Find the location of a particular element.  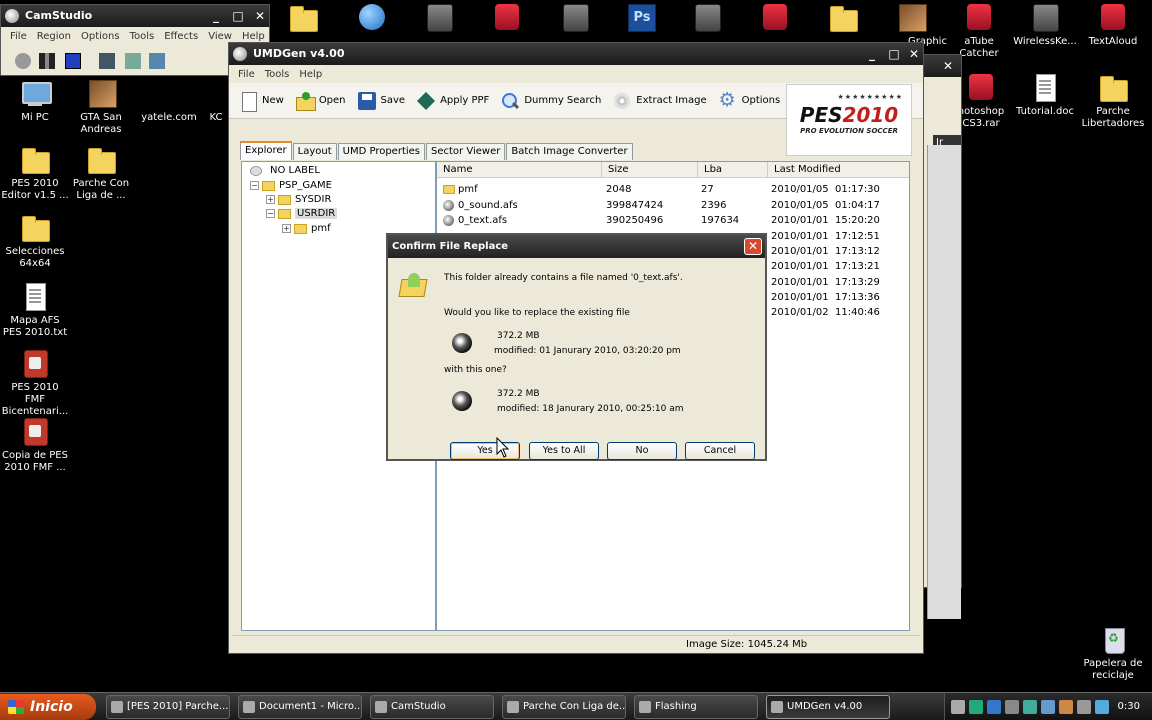

desktop-top-disc is located at coordinates (575, 19).